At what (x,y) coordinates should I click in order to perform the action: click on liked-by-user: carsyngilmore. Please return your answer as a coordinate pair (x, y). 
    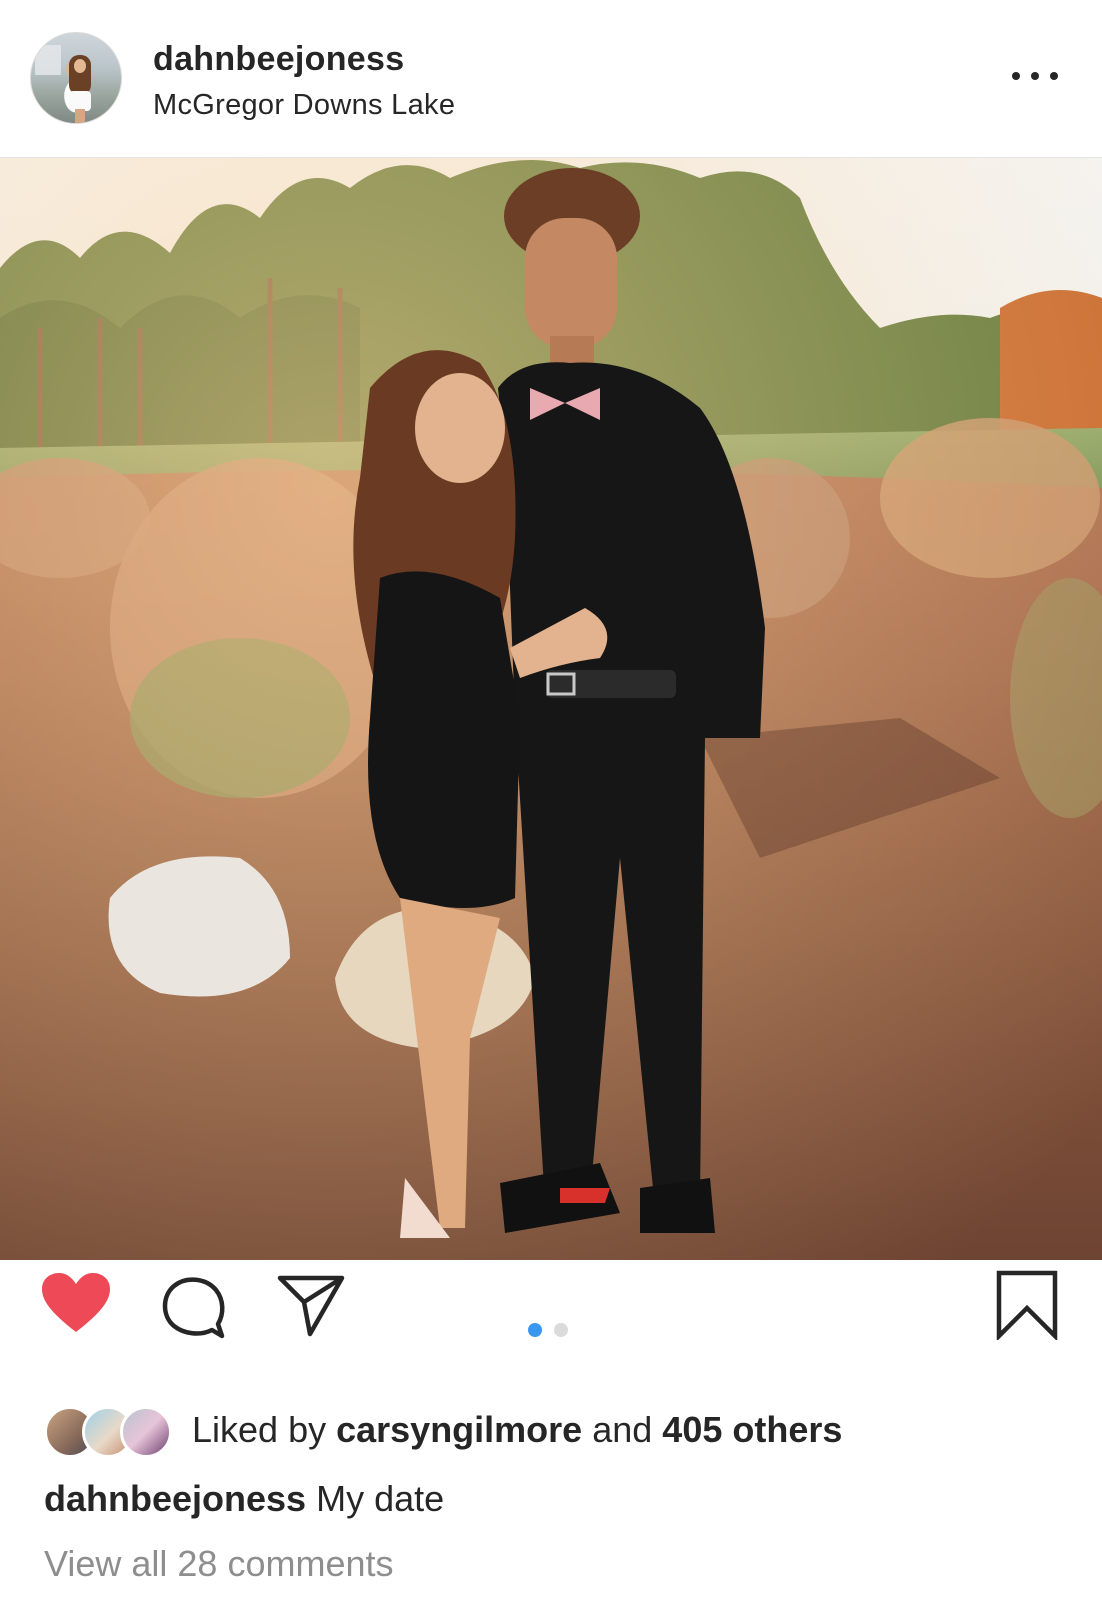
    Looking at the image, I should click on (459, 1429).